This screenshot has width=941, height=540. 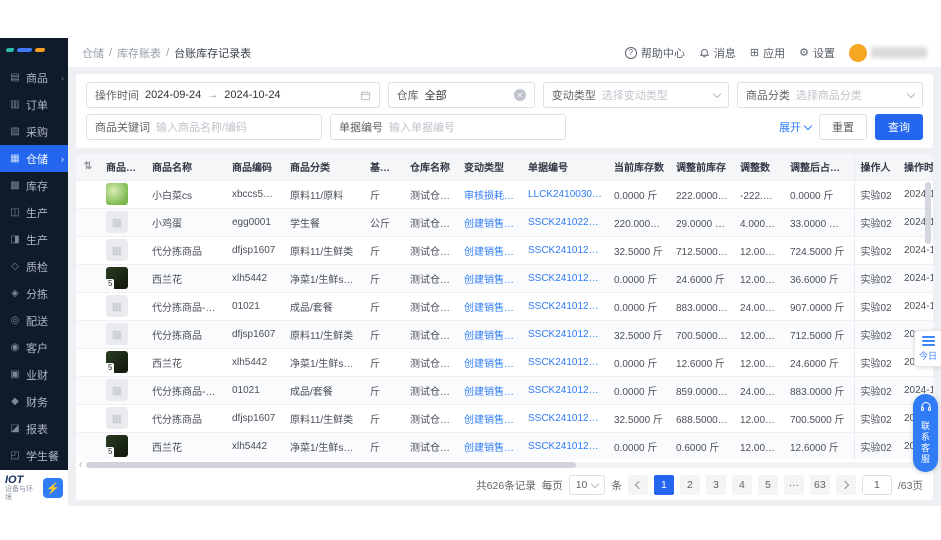 I want to click on sidebar-item-production2: ◨ 生产, so click(x=34, y=239).